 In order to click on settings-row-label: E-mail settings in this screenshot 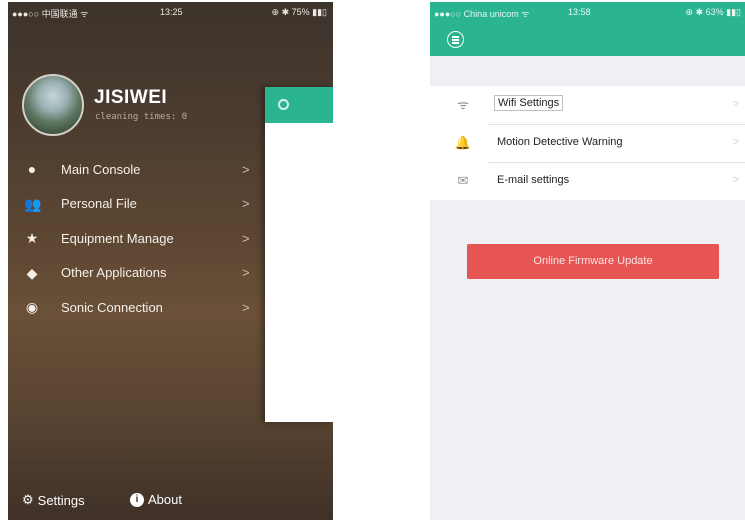, I will do `click(533, 180)`.